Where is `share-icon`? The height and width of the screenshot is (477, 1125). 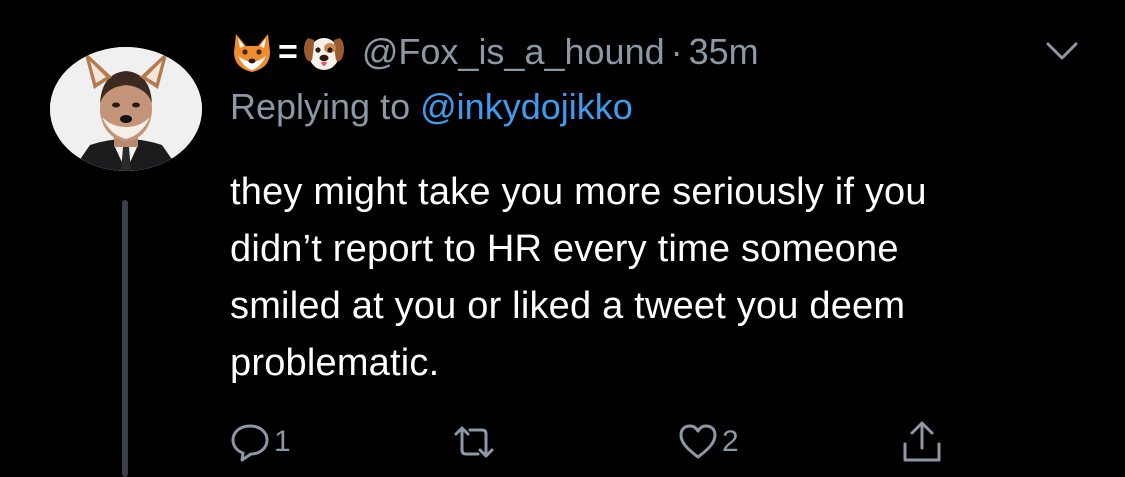 share-icon is located at coordinates (922, 442).